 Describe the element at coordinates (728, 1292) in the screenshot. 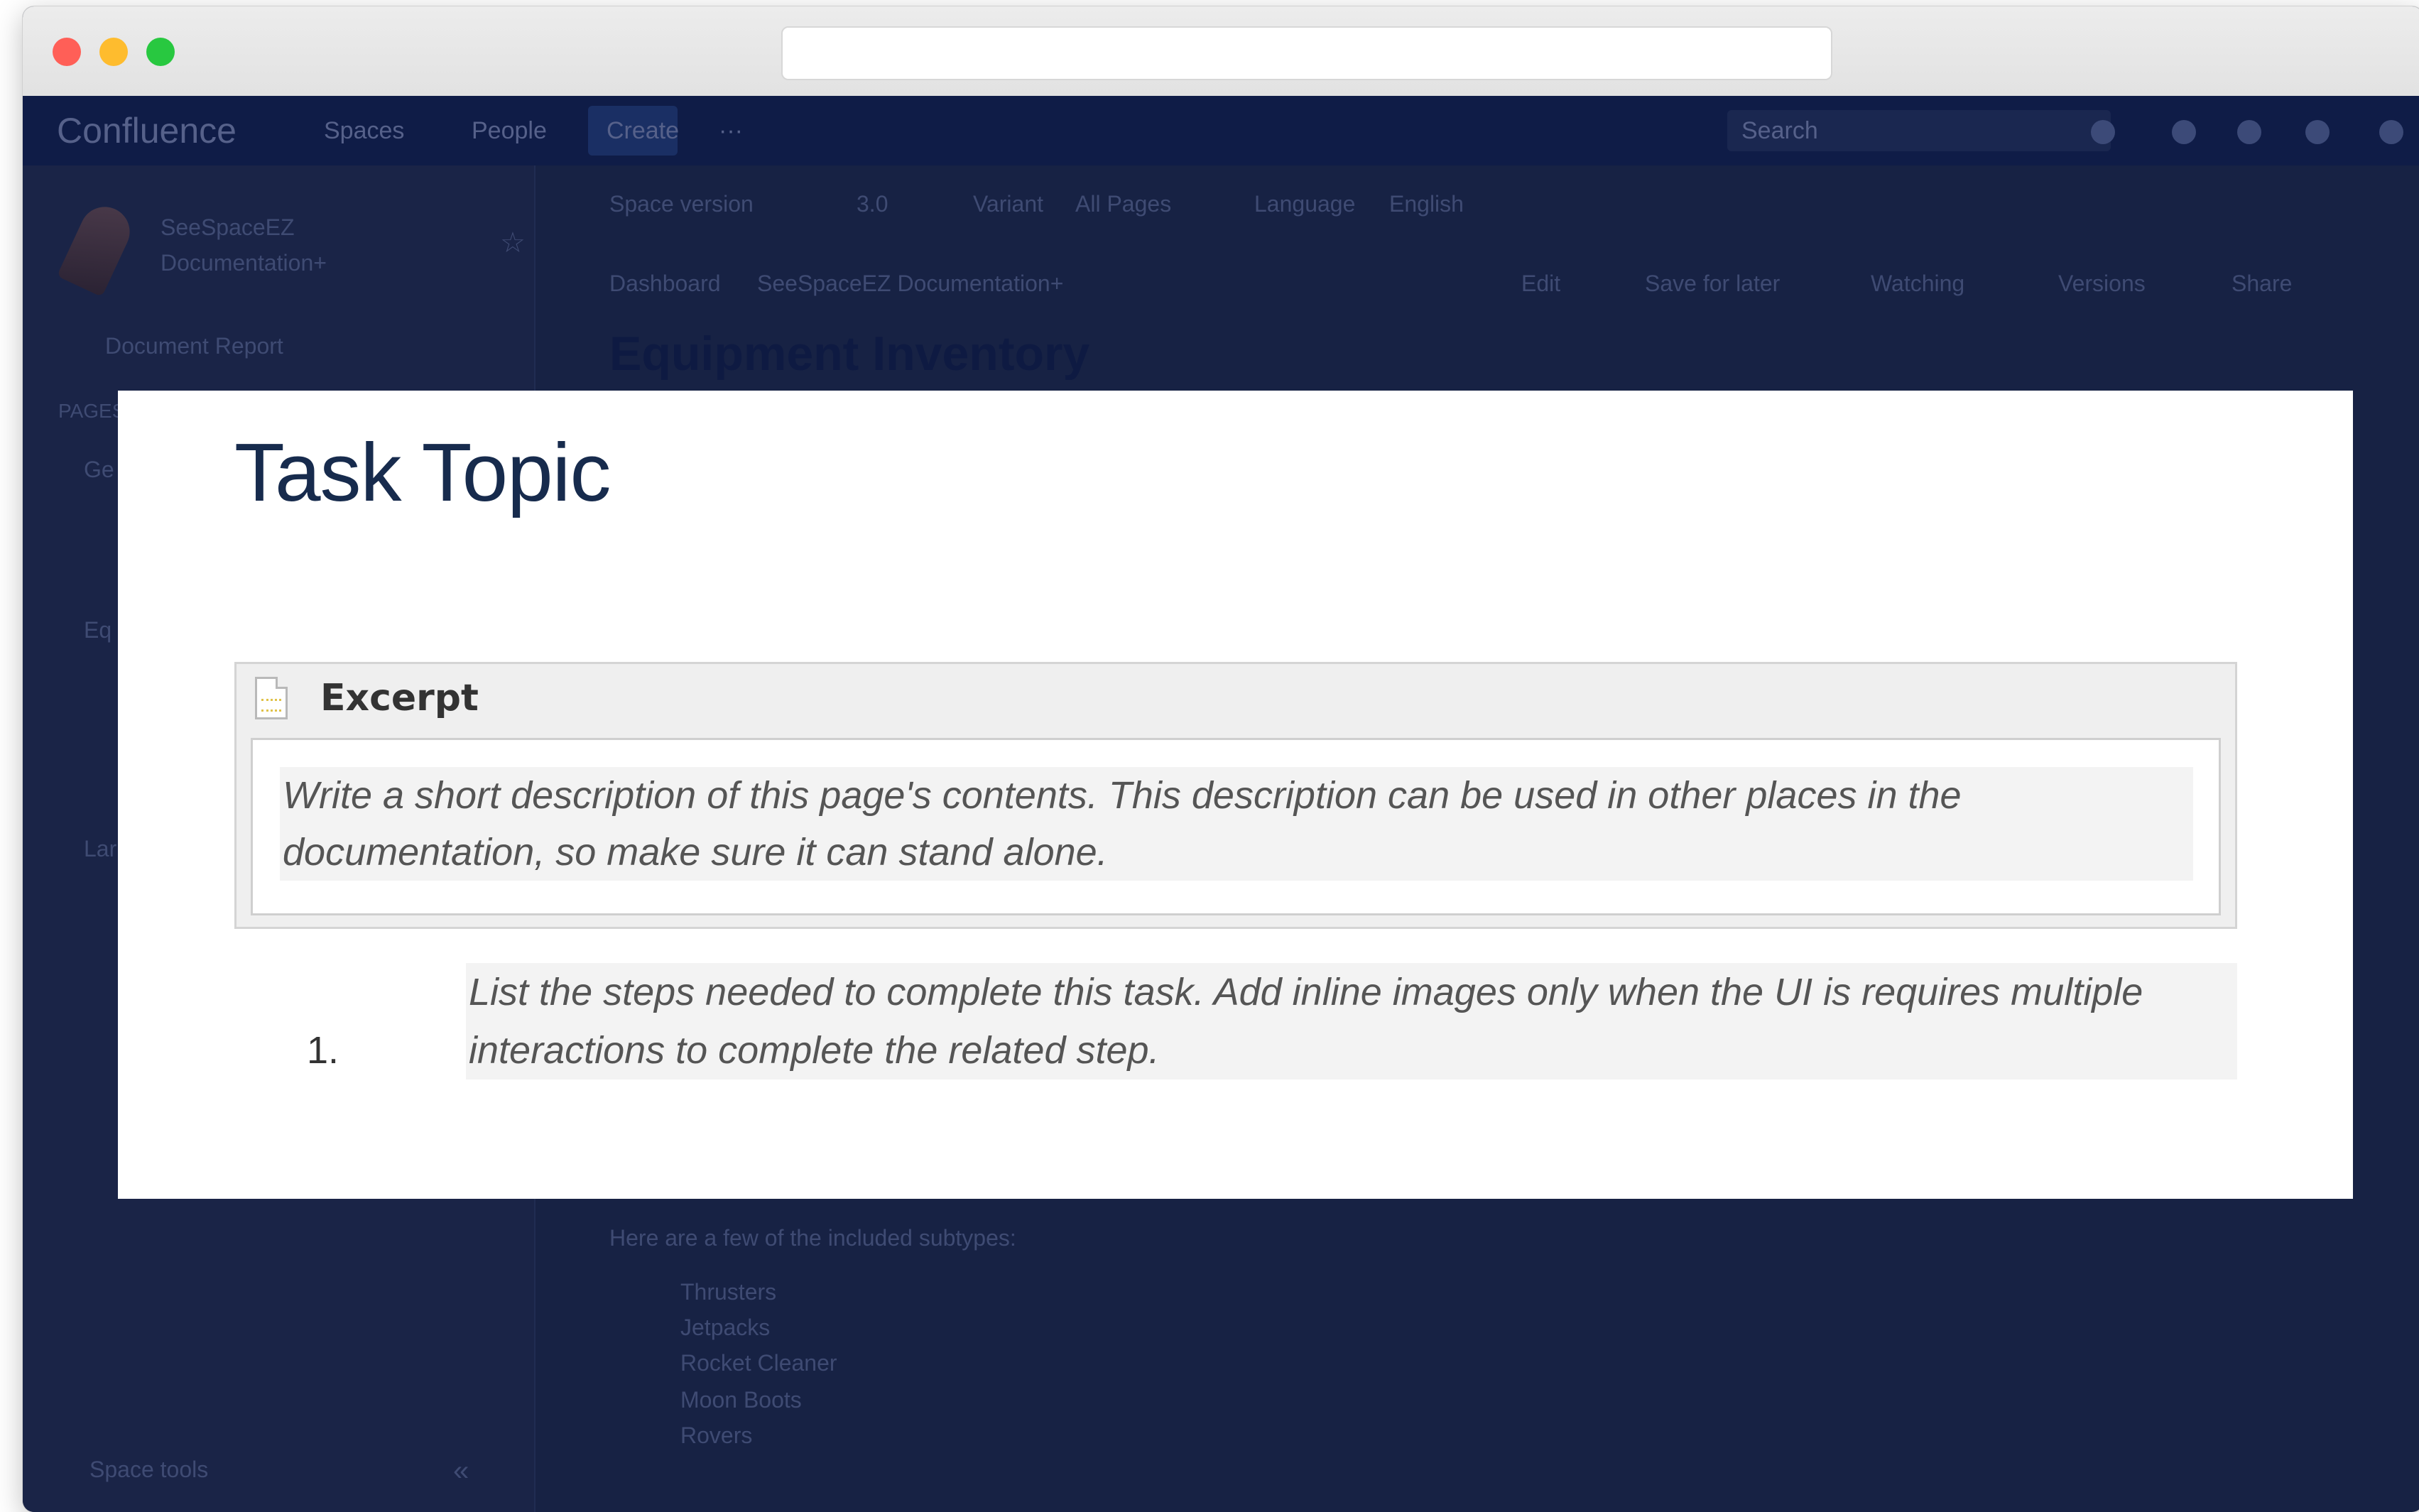

I see `subtype-item: Thrusters` at that location.